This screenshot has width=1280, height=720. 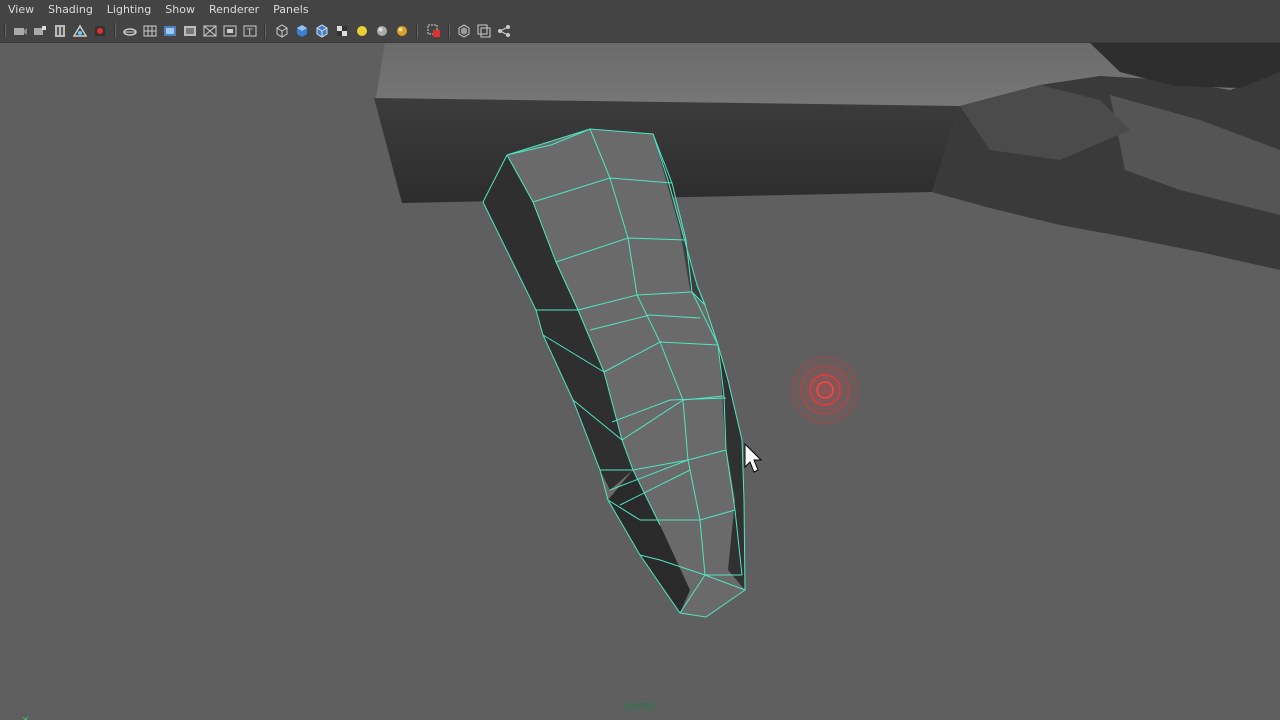 What do you see at coordinates (434, 31) in the screenshot?
I see `isolate-select-icon` at bounding box center [434, 31].